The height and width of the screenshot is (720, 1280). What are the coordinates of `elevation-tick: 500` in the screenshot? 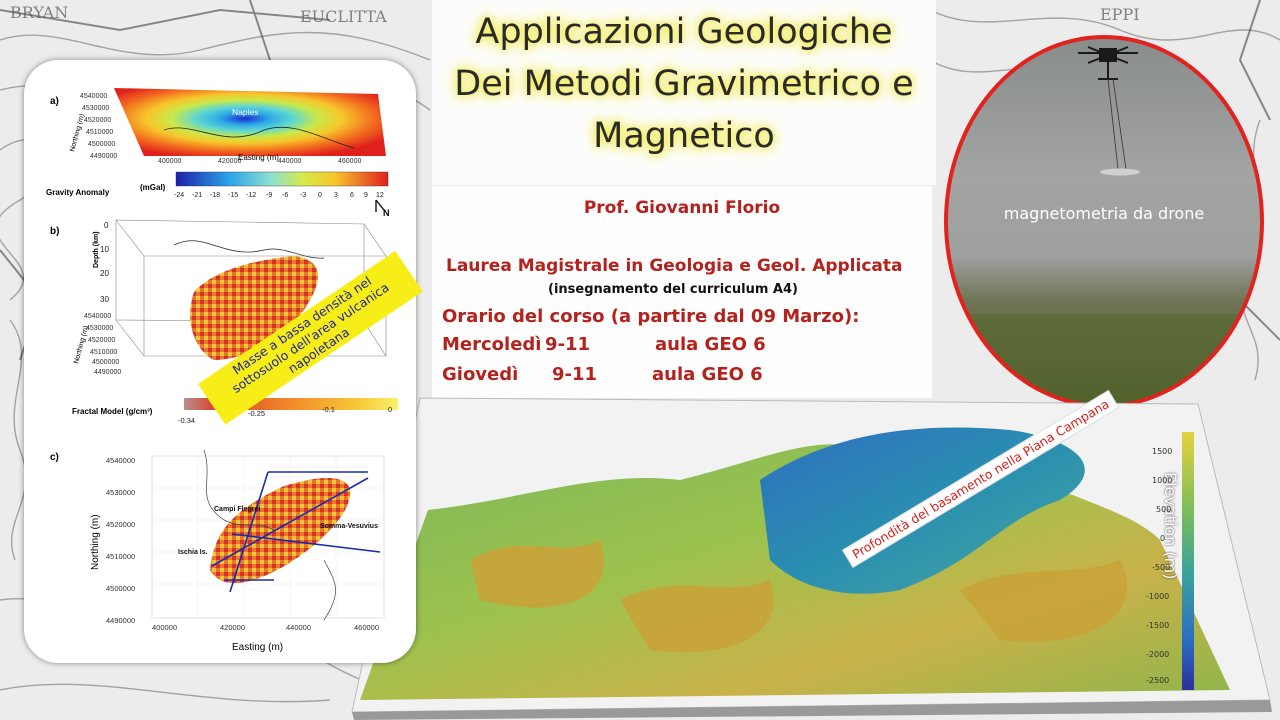 It's located at (1164, 509).